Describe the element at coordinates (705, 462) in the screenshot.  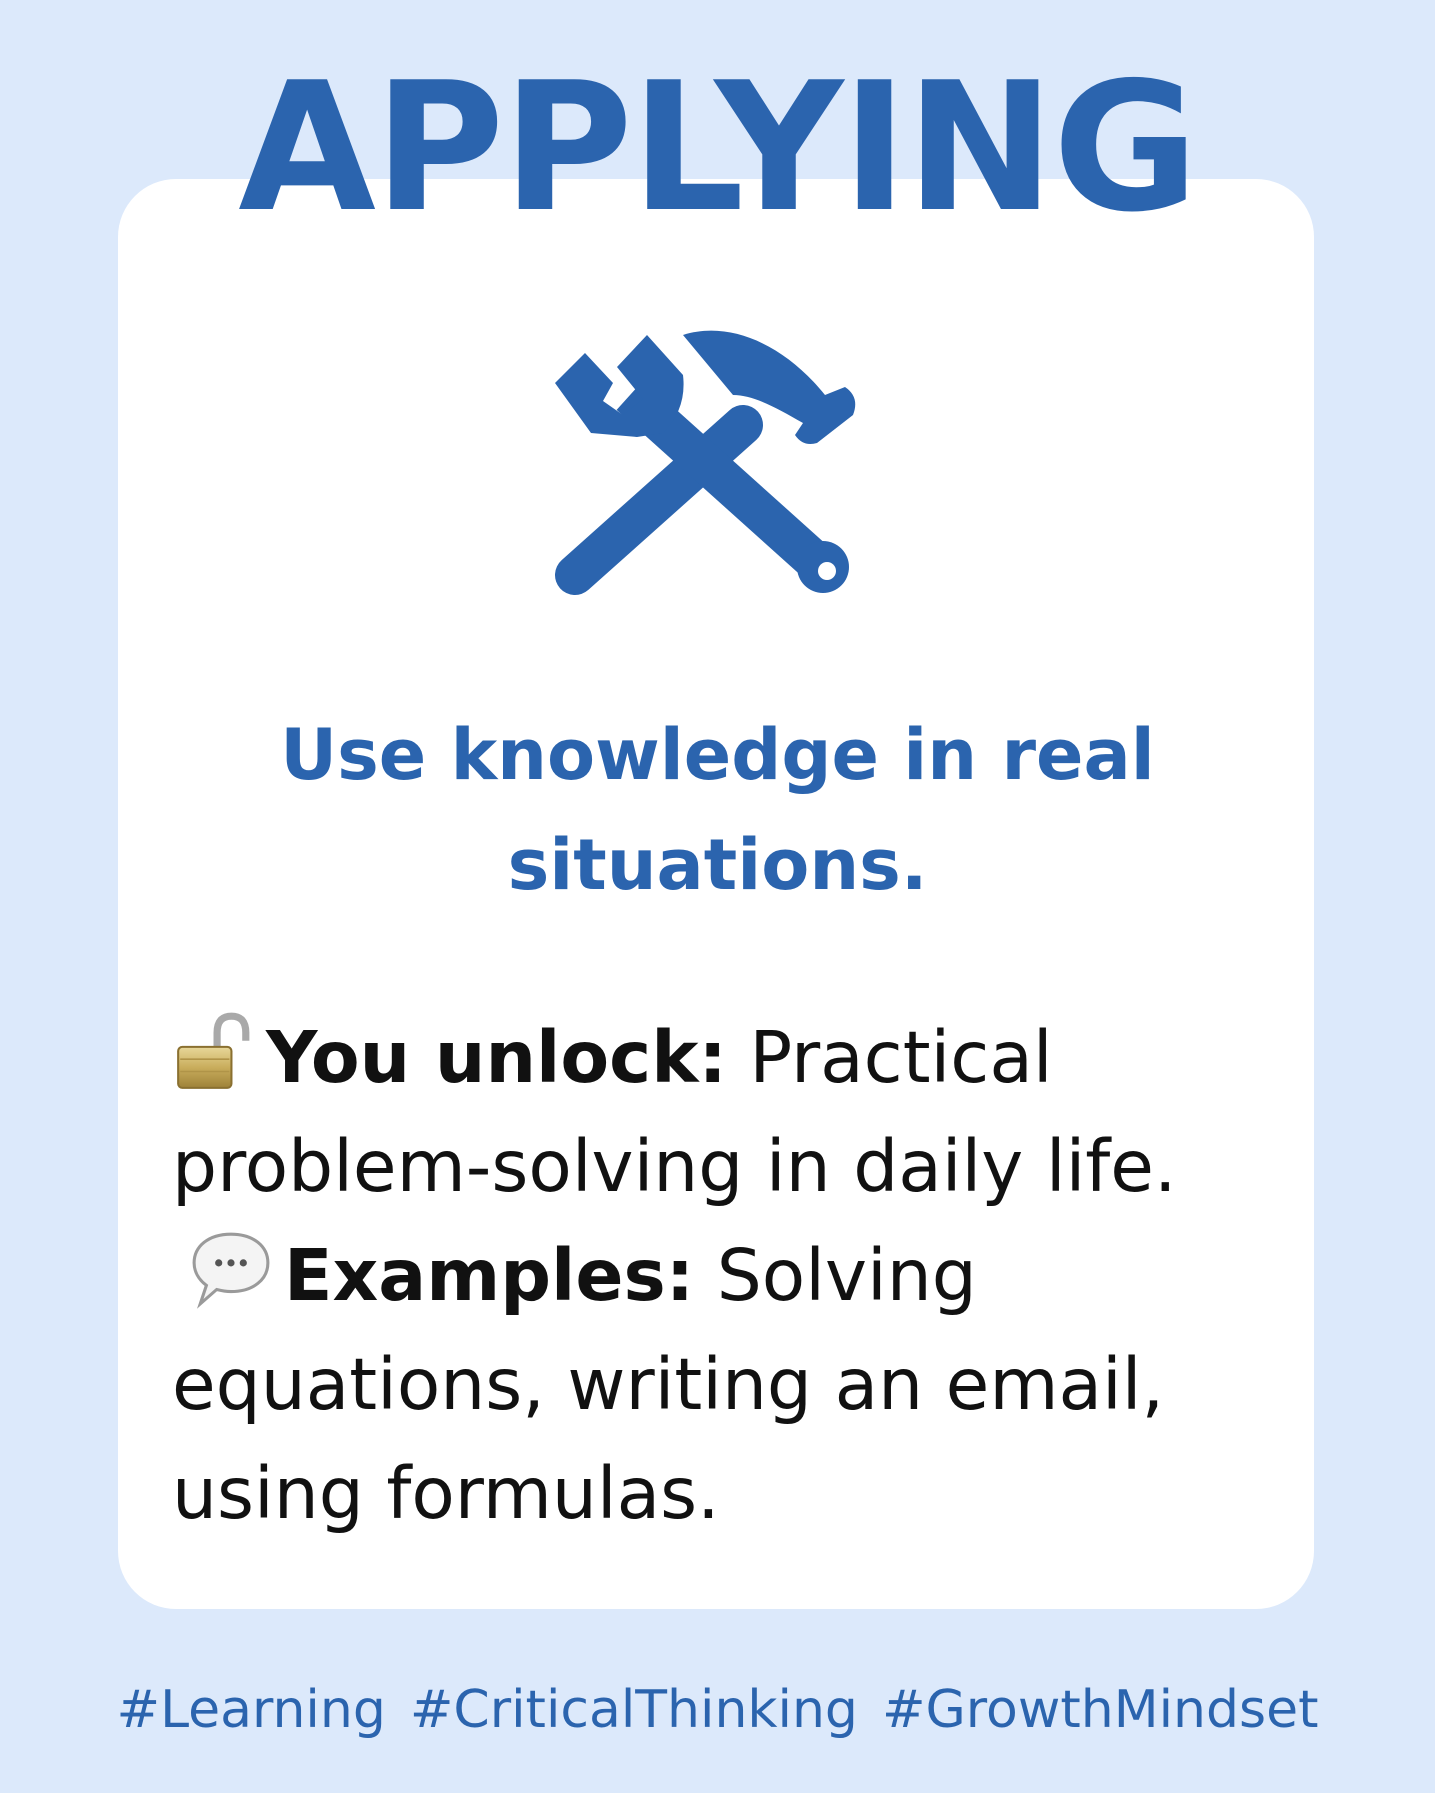
I see `hammer-and-wrench-icon` at that location.